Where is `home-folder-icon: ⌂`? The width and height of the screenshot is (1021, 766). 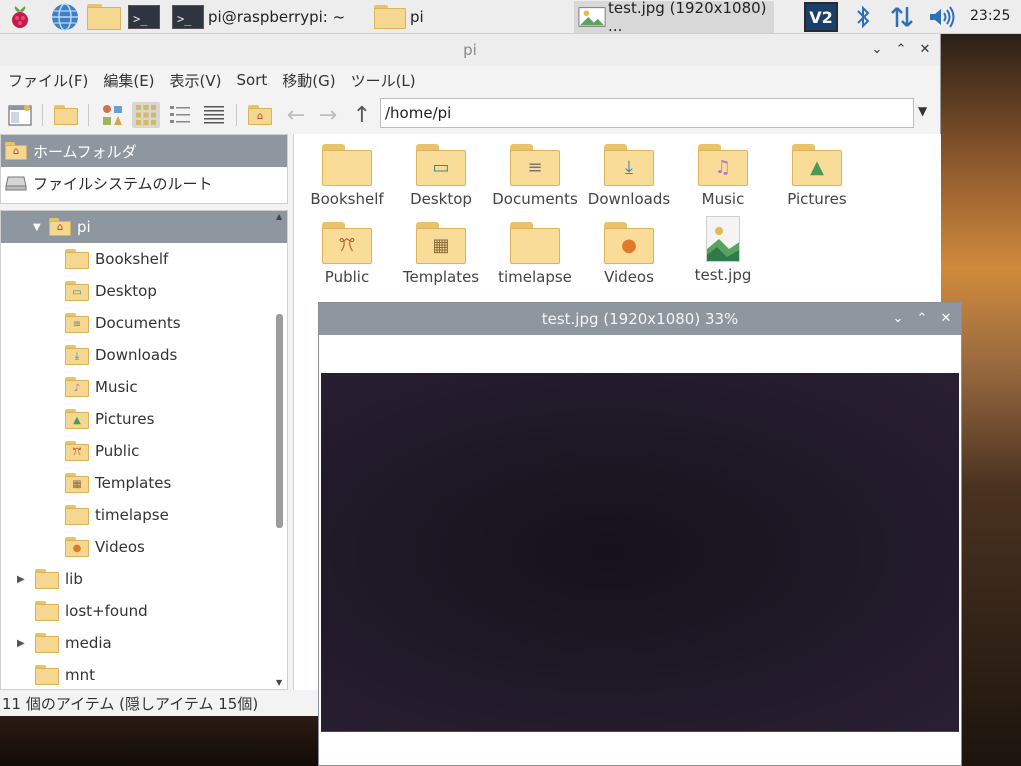
home-folder-icon: ⌂ is located at coordinates (260, 115).